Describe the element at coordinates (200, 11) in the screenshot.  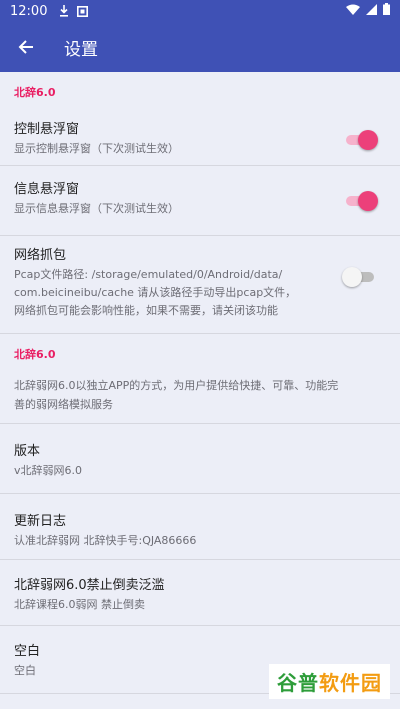
I see `status-bar: 12:00` at that location.